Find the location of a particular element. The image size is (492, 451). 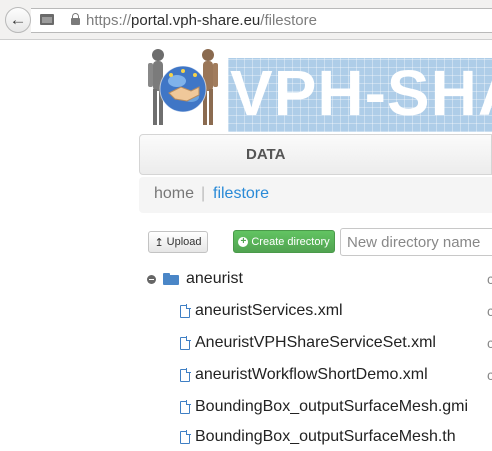

url-text: https://portal.vph-share.eu/filestore is located at coordinates (201, 20).